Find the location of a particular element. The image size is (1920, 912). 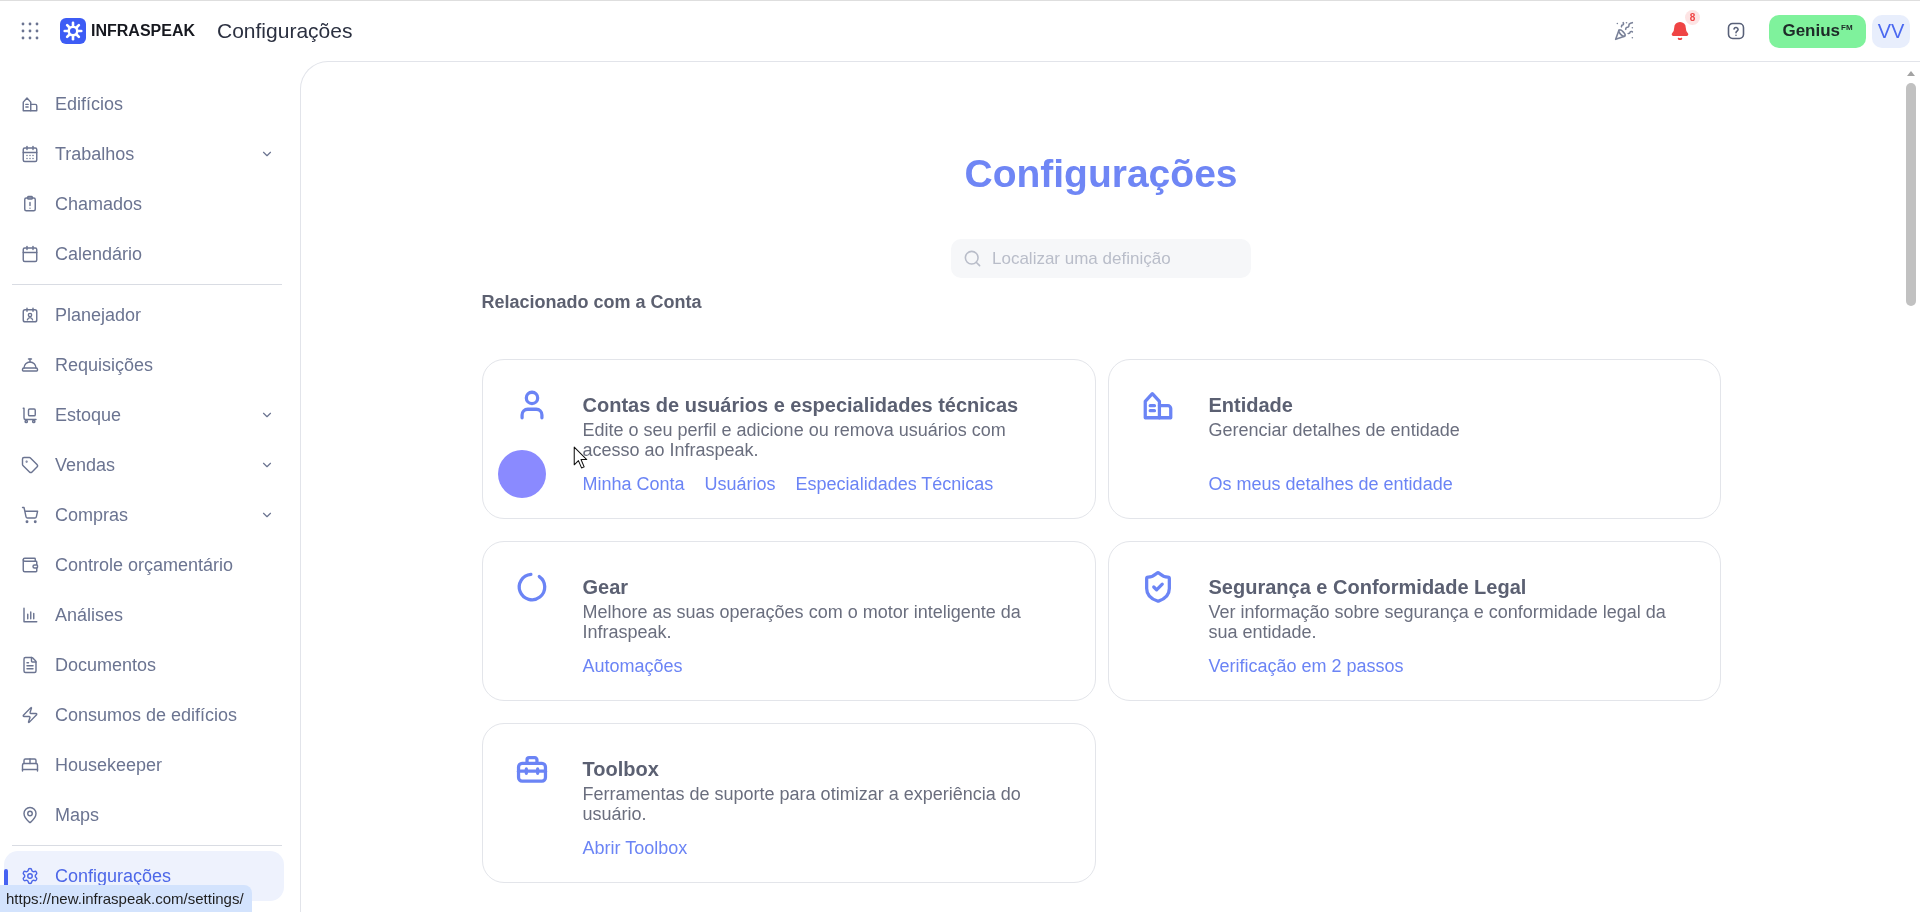

card-description: Ferramentas de suporte para otimizar a experiência do usuário. is located at coordinates (802, 804).